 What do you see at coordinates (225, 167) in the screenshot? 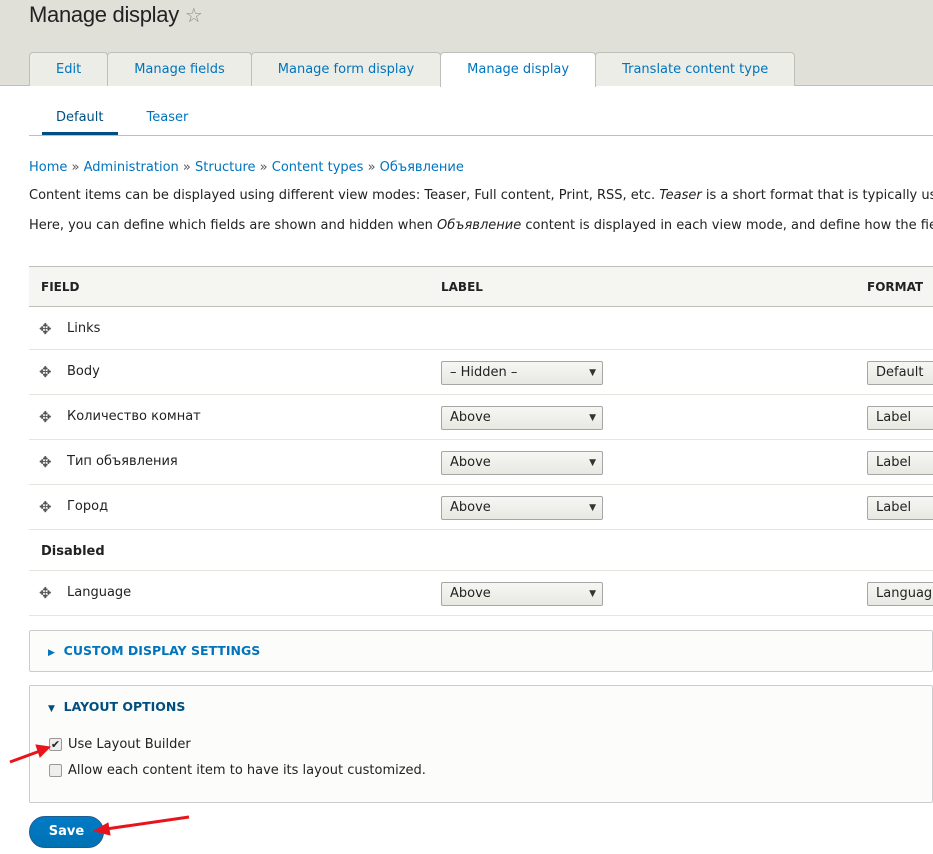
I see `breadcrumb-structure: Structure` at bounding box center [225, 167].